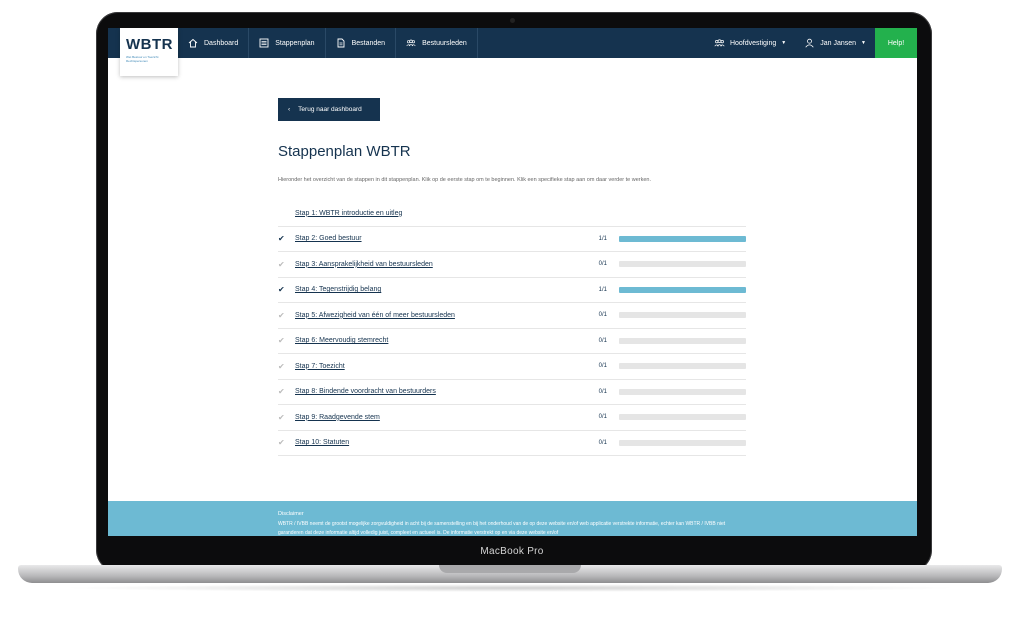 The height and width of the screenshot is (623, 1024). What do you see at coordinates (510, 588) in the screenshot?
I see `laptop-shadow` at bounding box center [510, 588].